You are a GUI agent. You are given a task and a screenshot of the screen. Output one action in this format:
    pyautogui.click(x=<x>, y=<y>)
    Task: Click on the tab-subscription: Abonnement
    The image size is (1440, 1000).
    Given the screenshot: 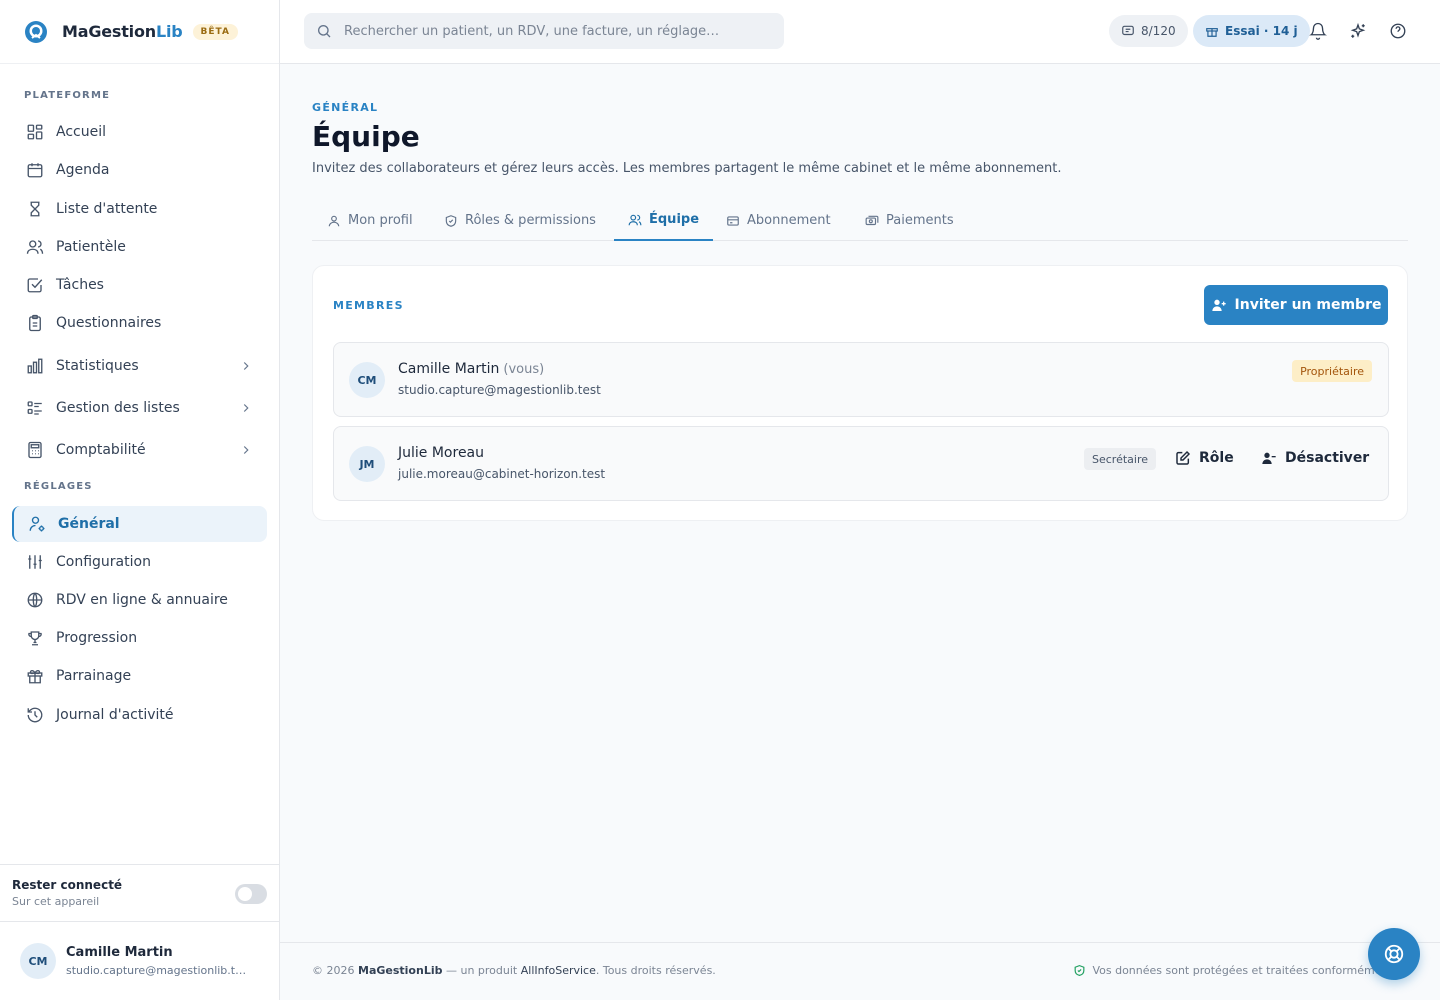 What is the action you would take?
    pyautogui.click(x=778, y=220)
    